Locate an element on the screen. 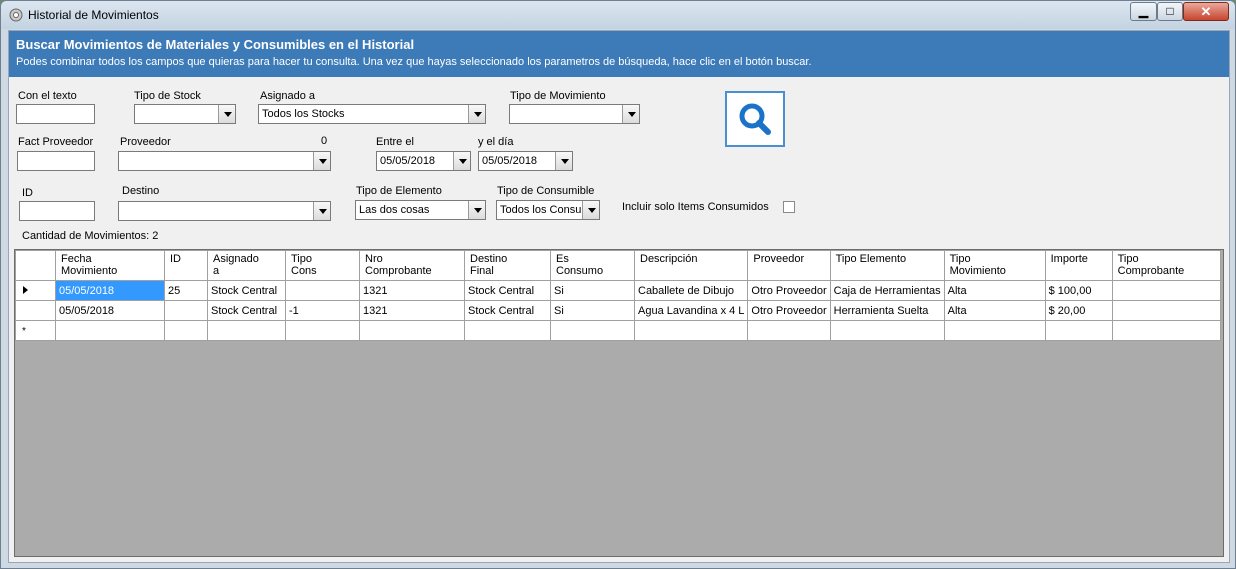 This screenshot has width=1236, height=569. tipo-stock-select is located at coordinates (185, 114).